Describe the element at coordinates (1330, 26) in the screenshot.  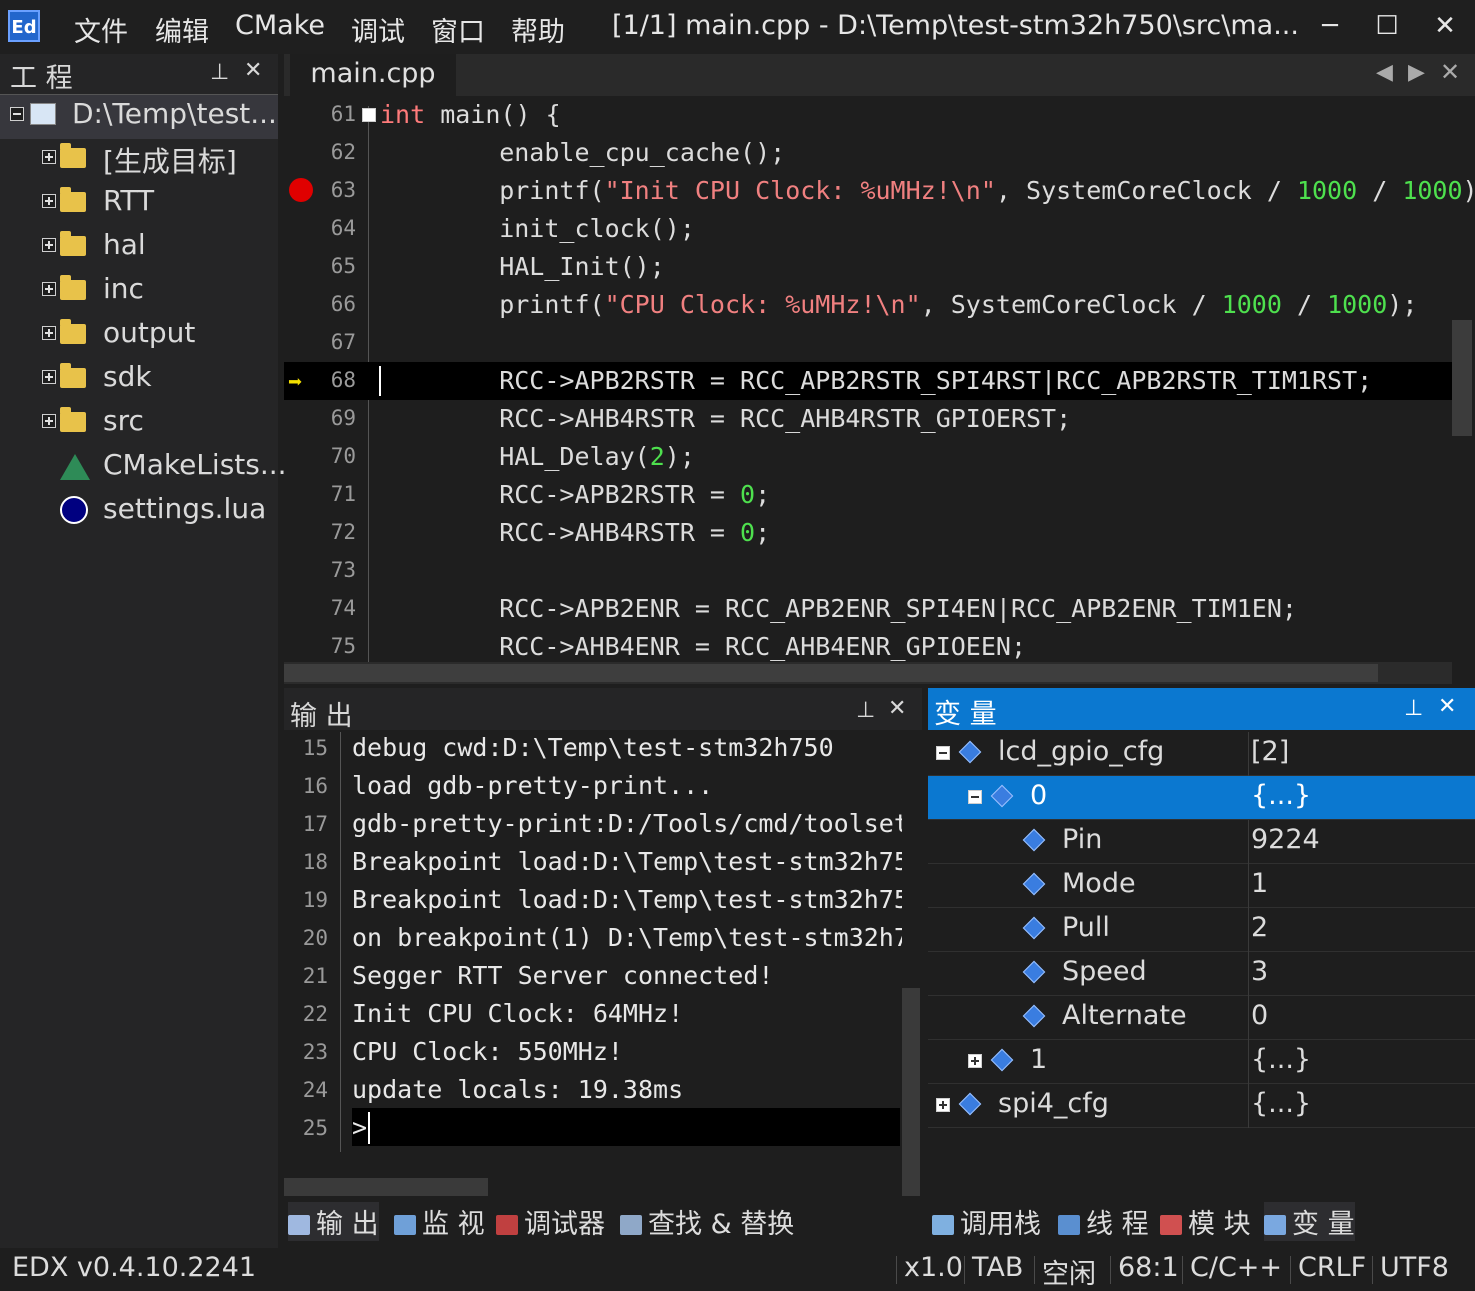
I see `minimize-button: ─` at that location.